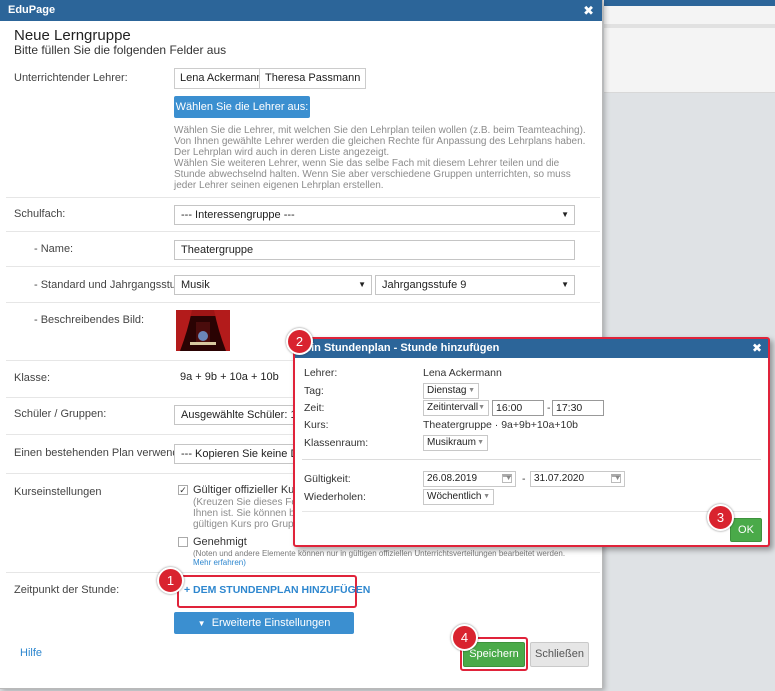 The height and width of the screenshot is (691, 775). I want to click on valid-from-input: 26.08.2019, so click(469, 479).